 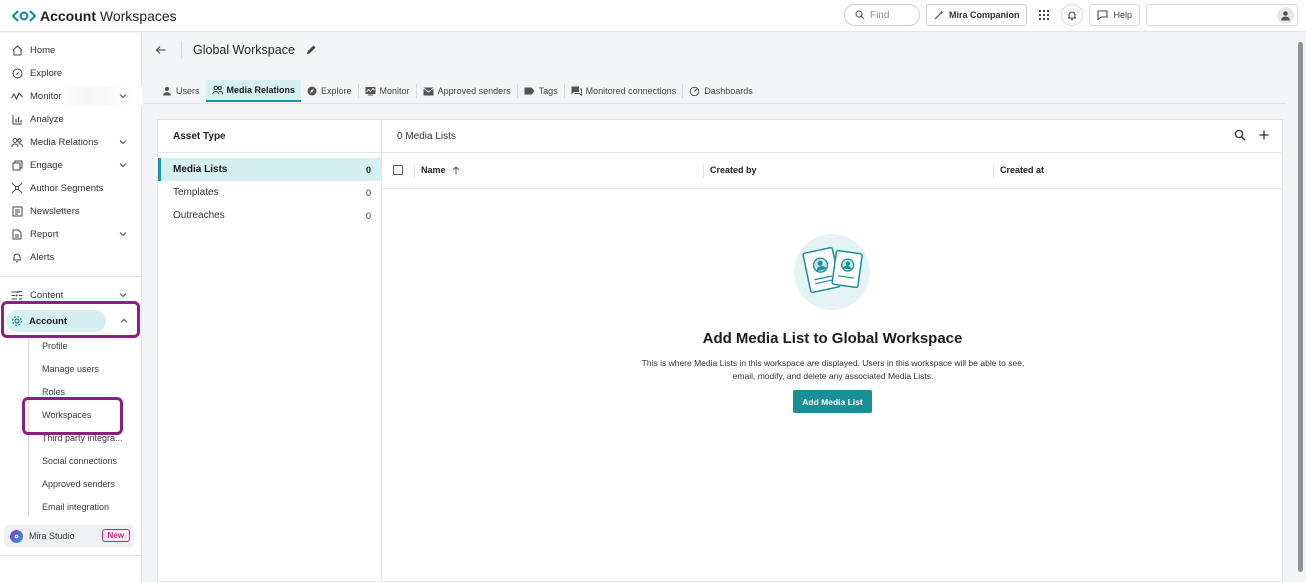 I want to click on find-input: Find, so click(x=881, y=15).